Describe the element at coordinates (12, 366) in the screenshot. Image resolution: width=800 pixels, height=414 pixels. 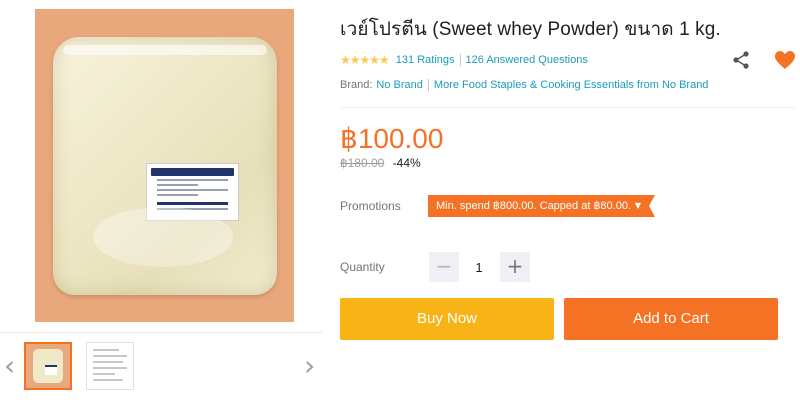
I see `chevron-left-icon: ‹` at that location.